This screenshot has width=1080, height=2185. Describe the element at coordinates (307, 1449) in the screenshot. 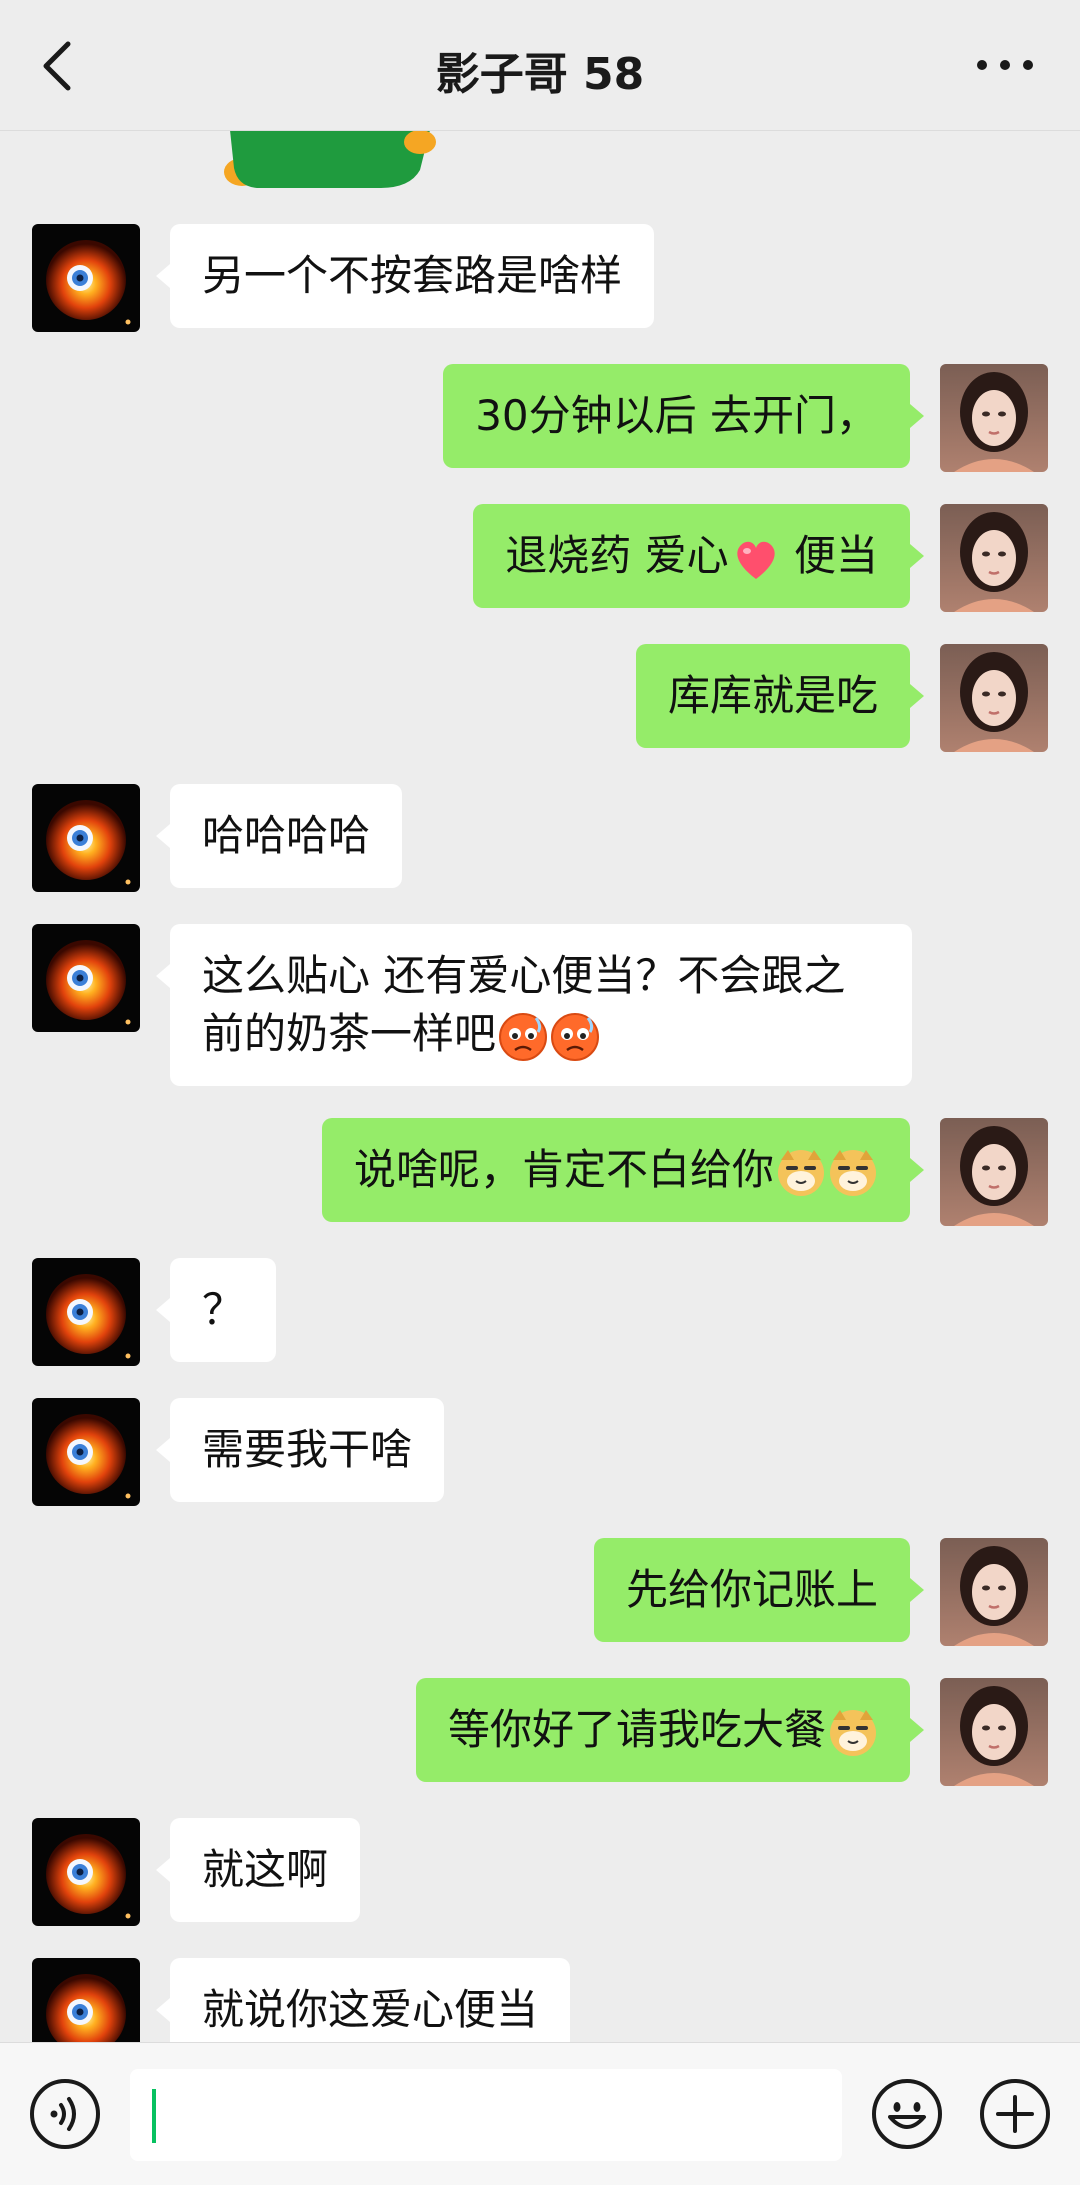

I see `message-text: 需要我干啥` at that location.